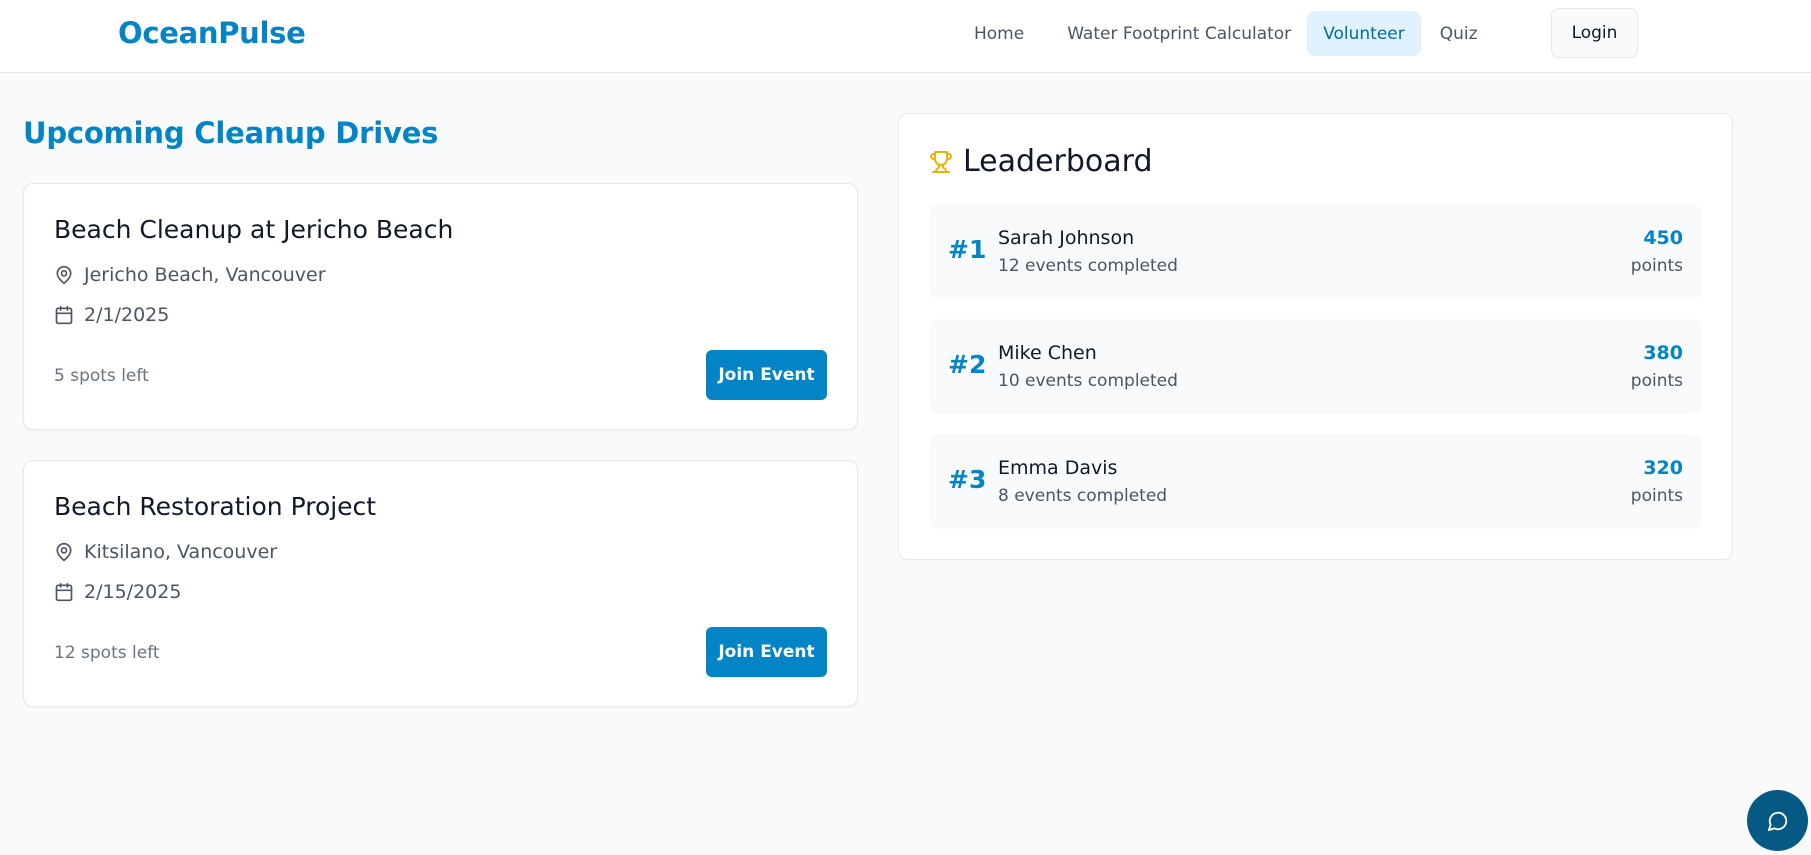 The width and height of the screenshot is (1811, 855). Describe the element at coordinates (1058, 468) in the screenshot. I see `volunteer-name: Emma Davis` at that location.